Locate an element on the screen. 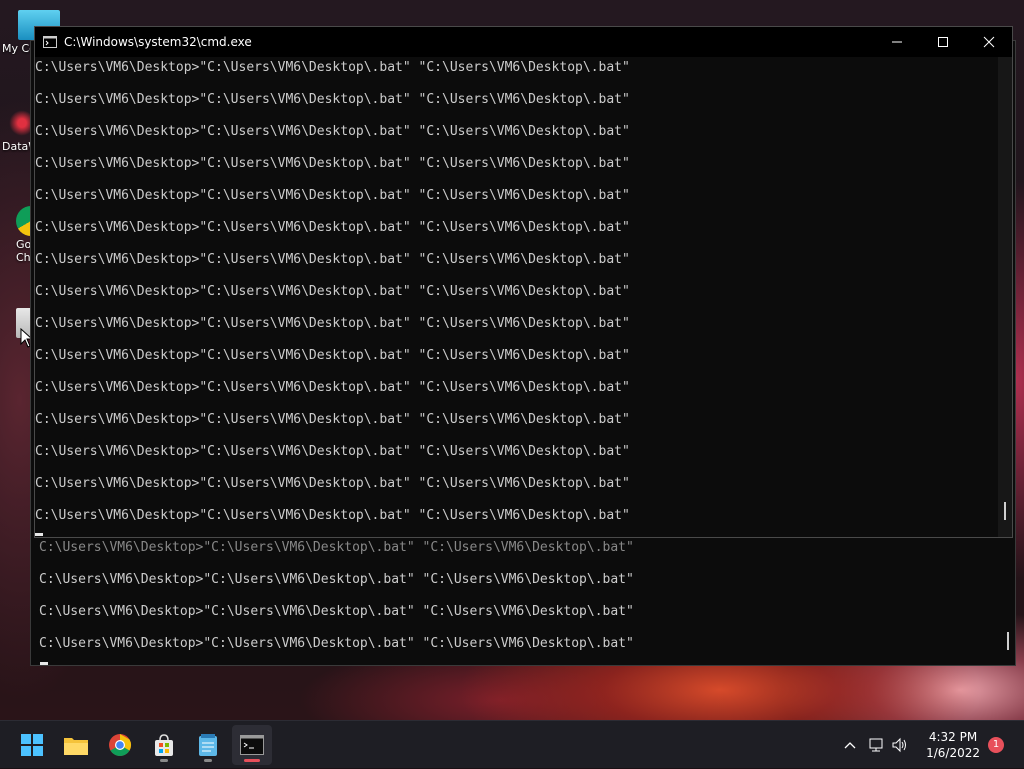 Image resolution: width=1024 pixels, height=769 pixels. taskbar-store is located at coordinates (164, 745).